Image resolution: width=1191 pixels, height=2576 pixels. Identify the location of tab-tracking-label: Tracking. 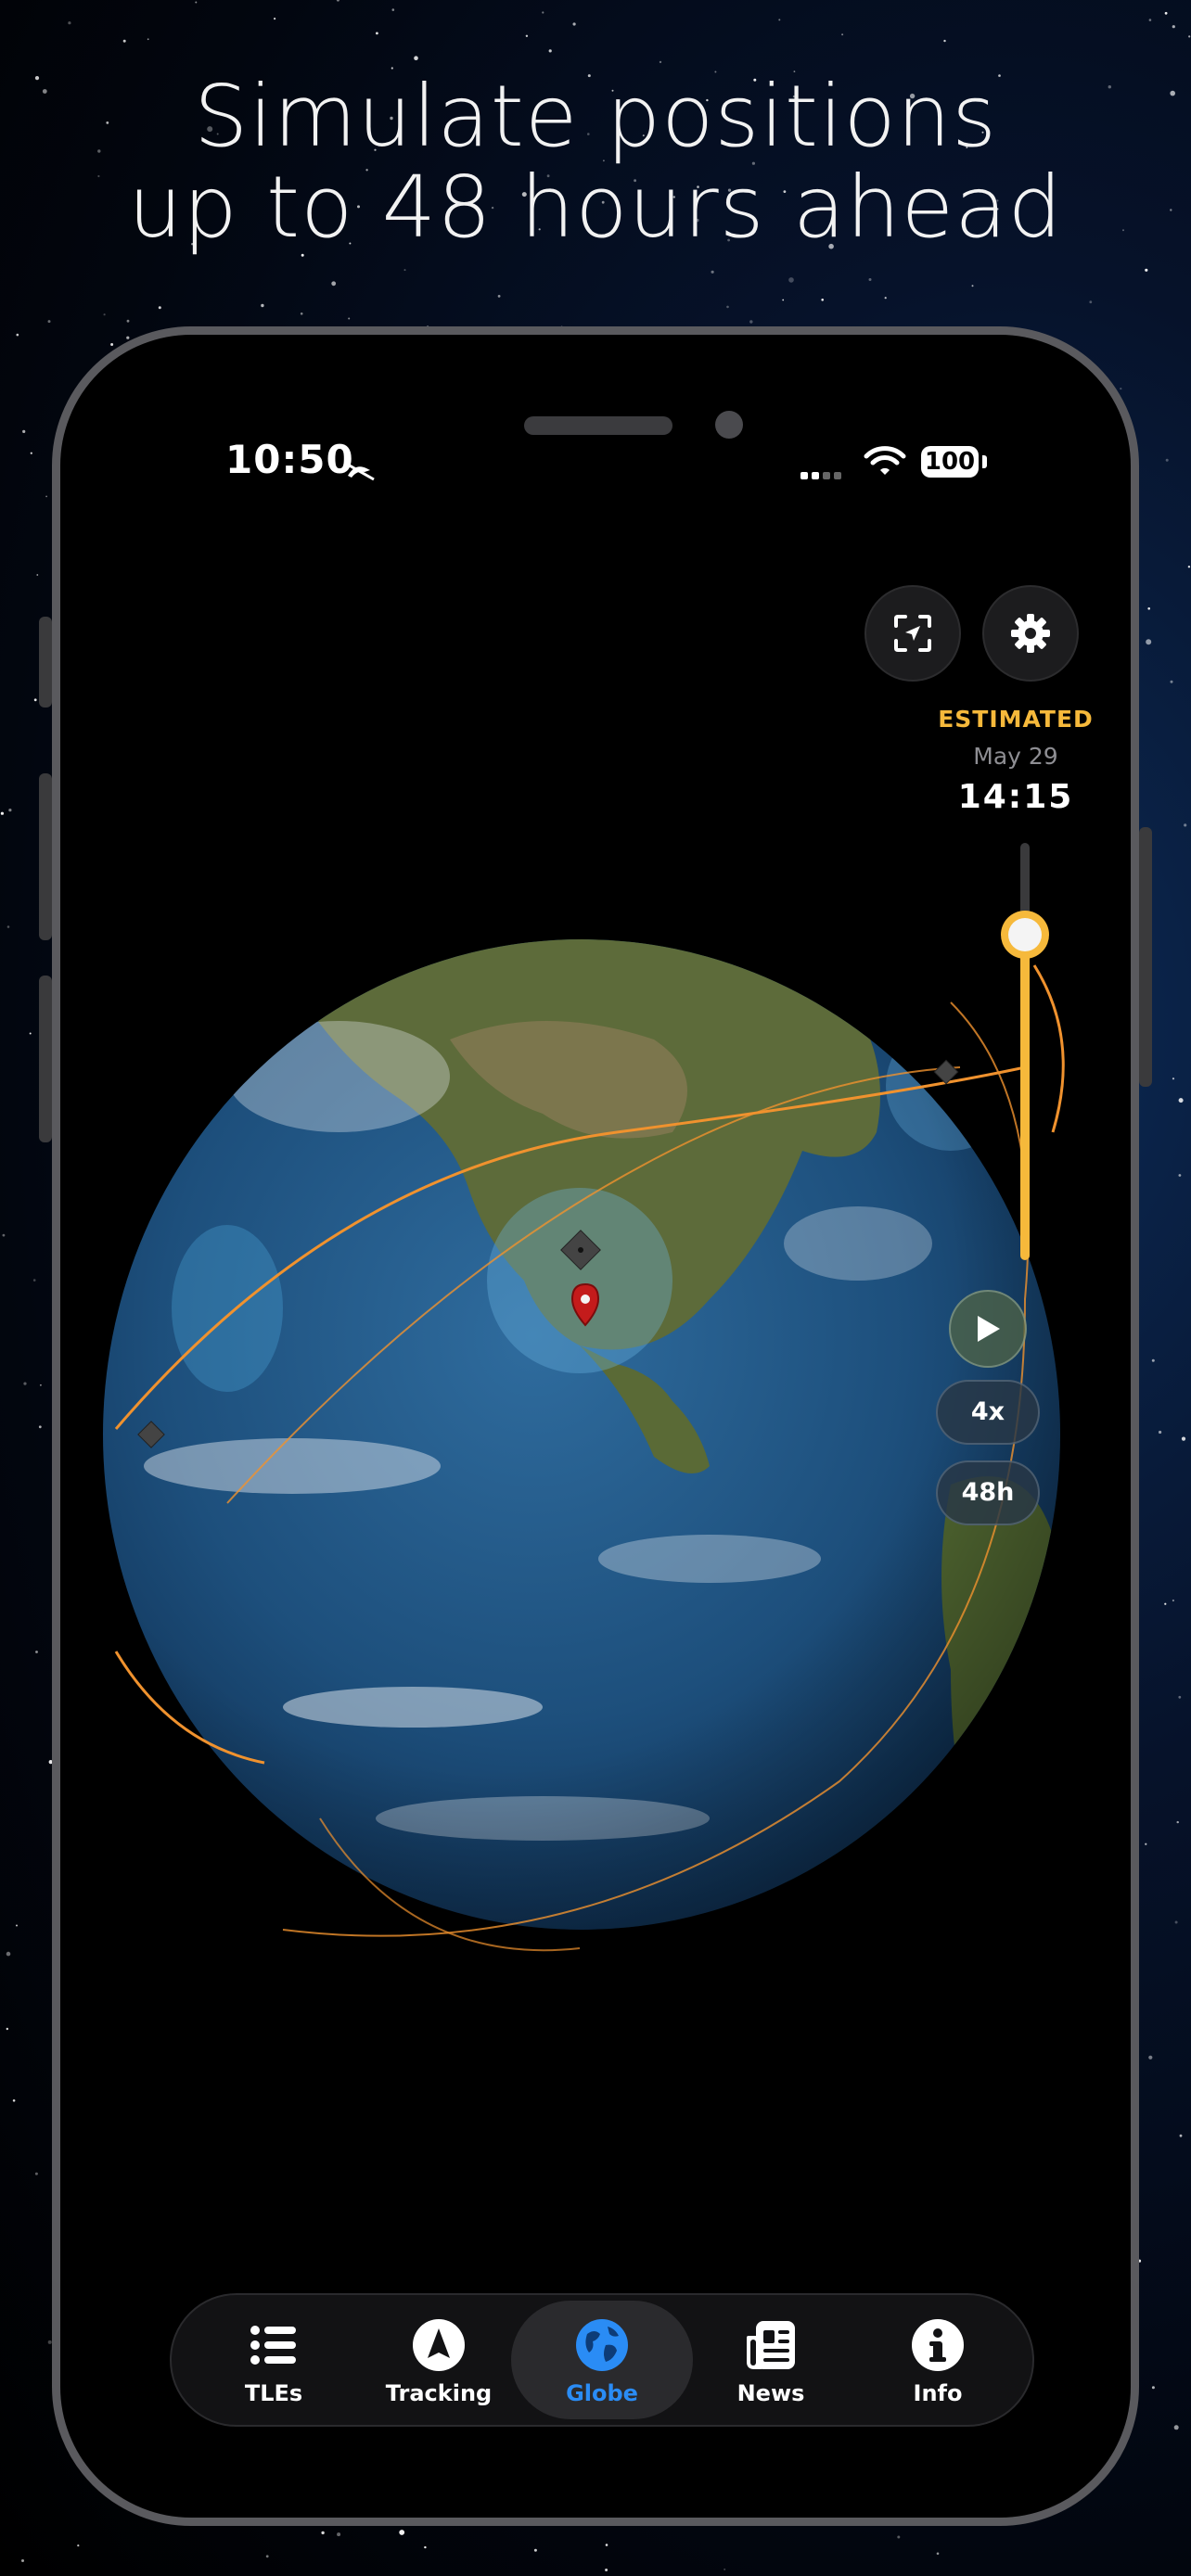
(439, 2393).